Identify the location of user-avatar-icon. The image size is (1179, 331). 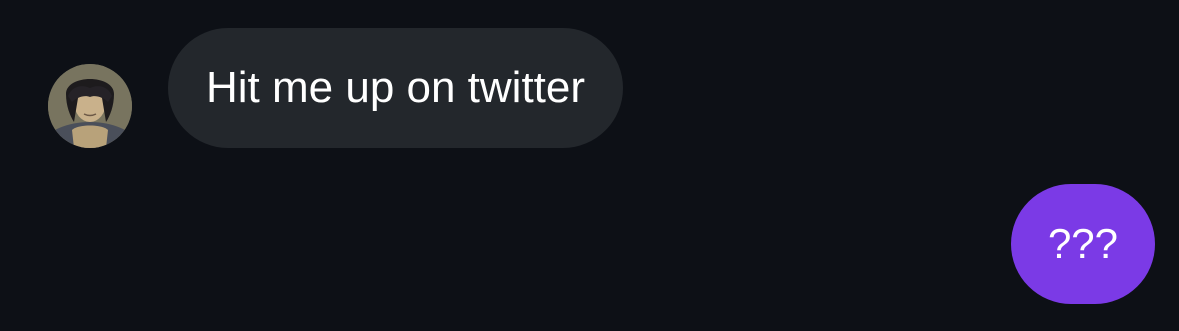
(90, 106).